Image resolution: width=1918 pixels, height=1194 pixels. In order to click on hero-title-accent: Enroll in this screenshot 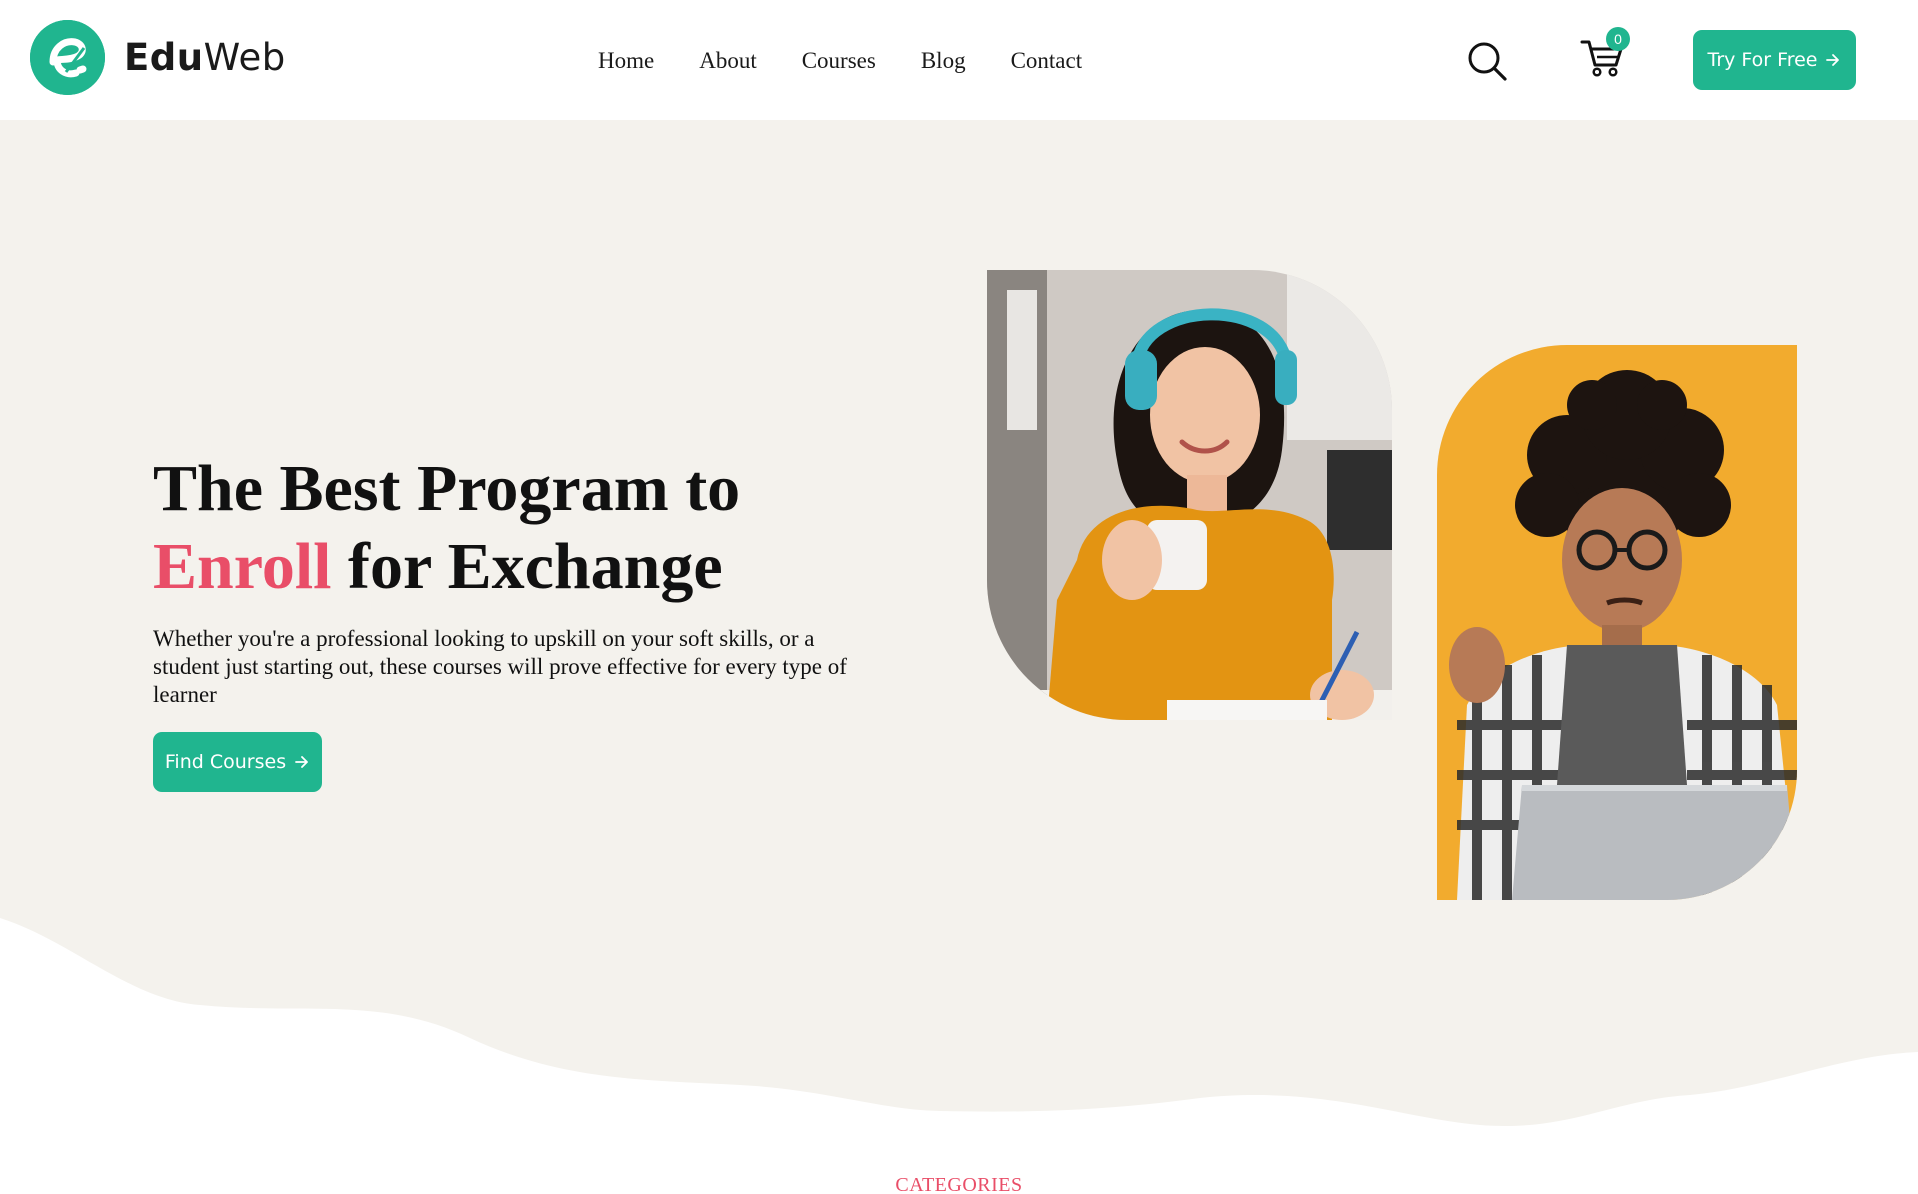, I will do `click(242, 566)`.